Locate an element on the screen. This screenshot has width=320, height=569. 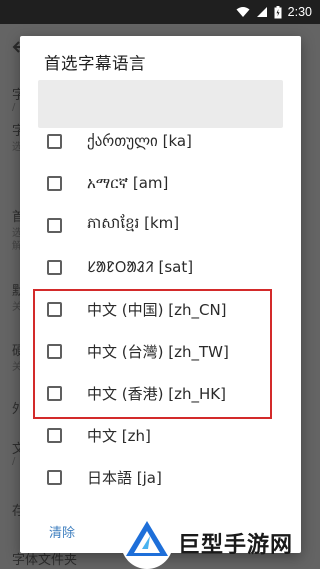
language-option: ქართული [ka] is located at coordinates (160, 145).